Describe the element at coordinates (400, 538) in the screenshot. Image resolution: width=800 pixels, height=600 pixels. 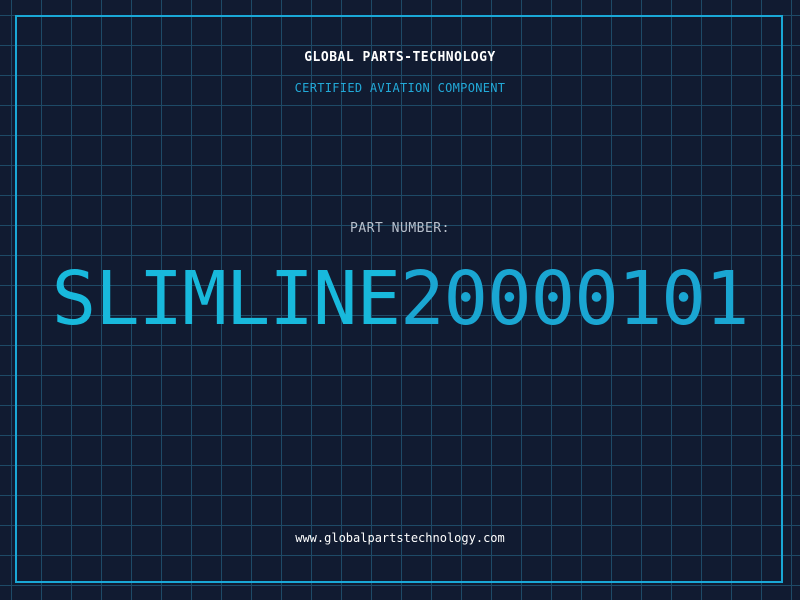
I see `website-url: www.globalpartstechnology.com` at that location.